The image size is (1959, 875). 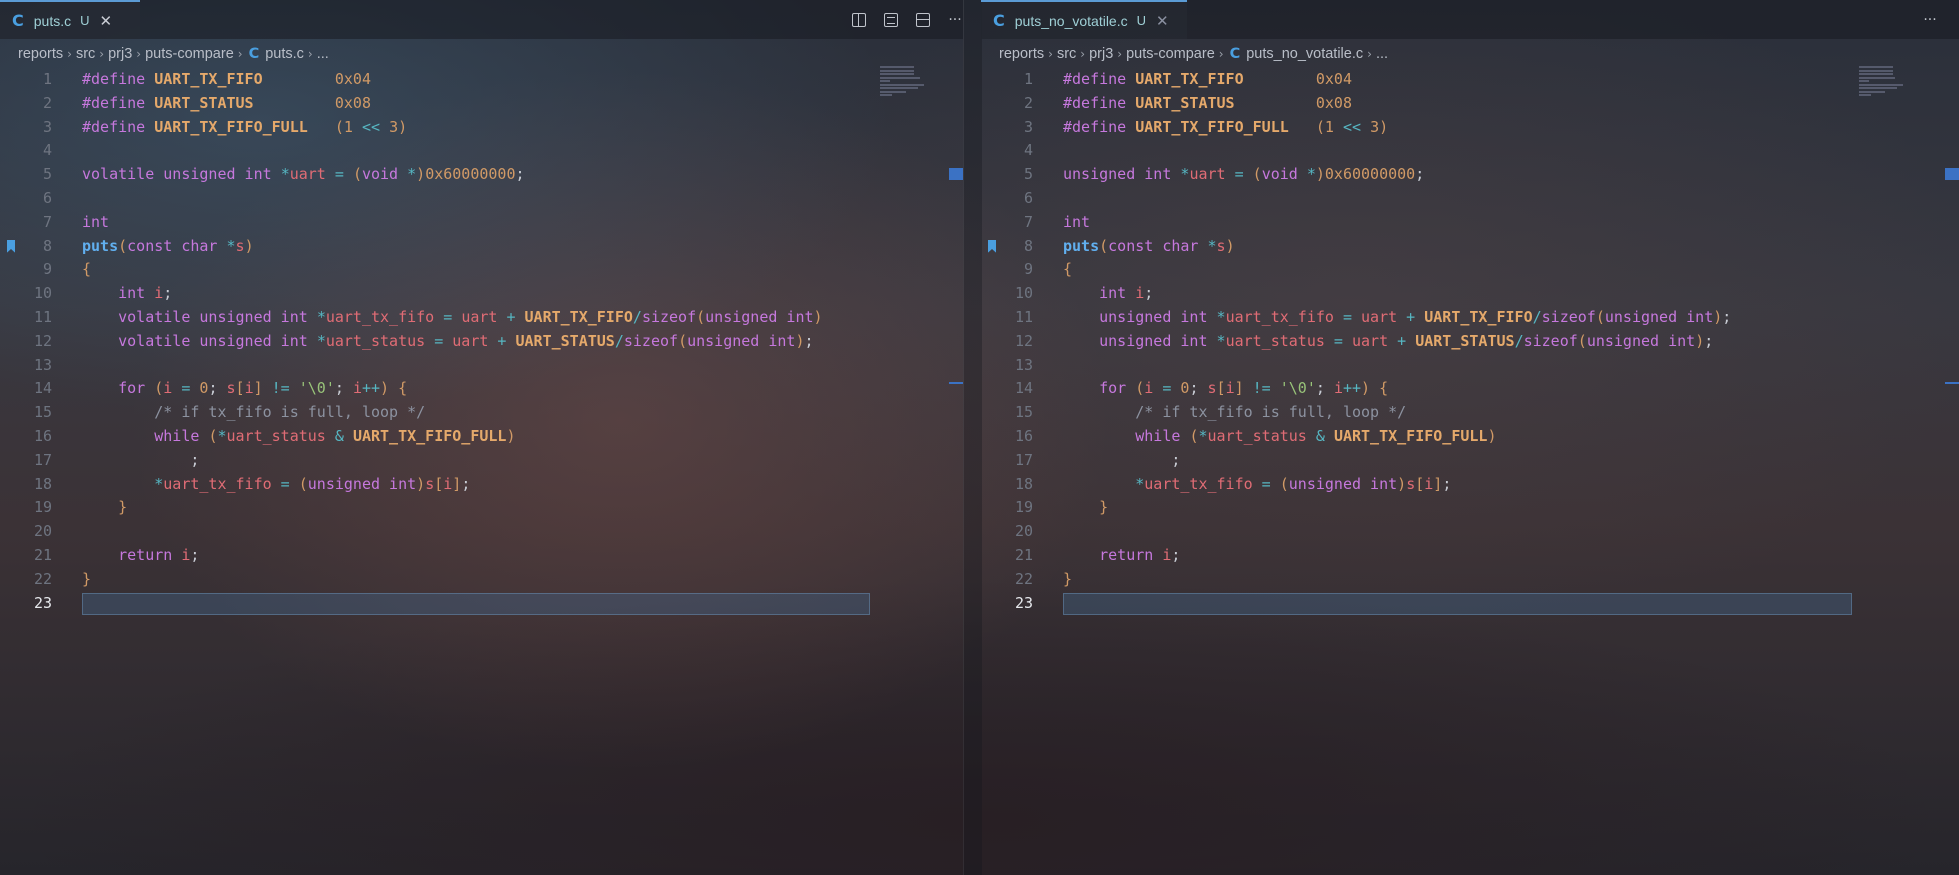 I want to click on breadcrumb-file: puts.c, so click(x=284, y=54).